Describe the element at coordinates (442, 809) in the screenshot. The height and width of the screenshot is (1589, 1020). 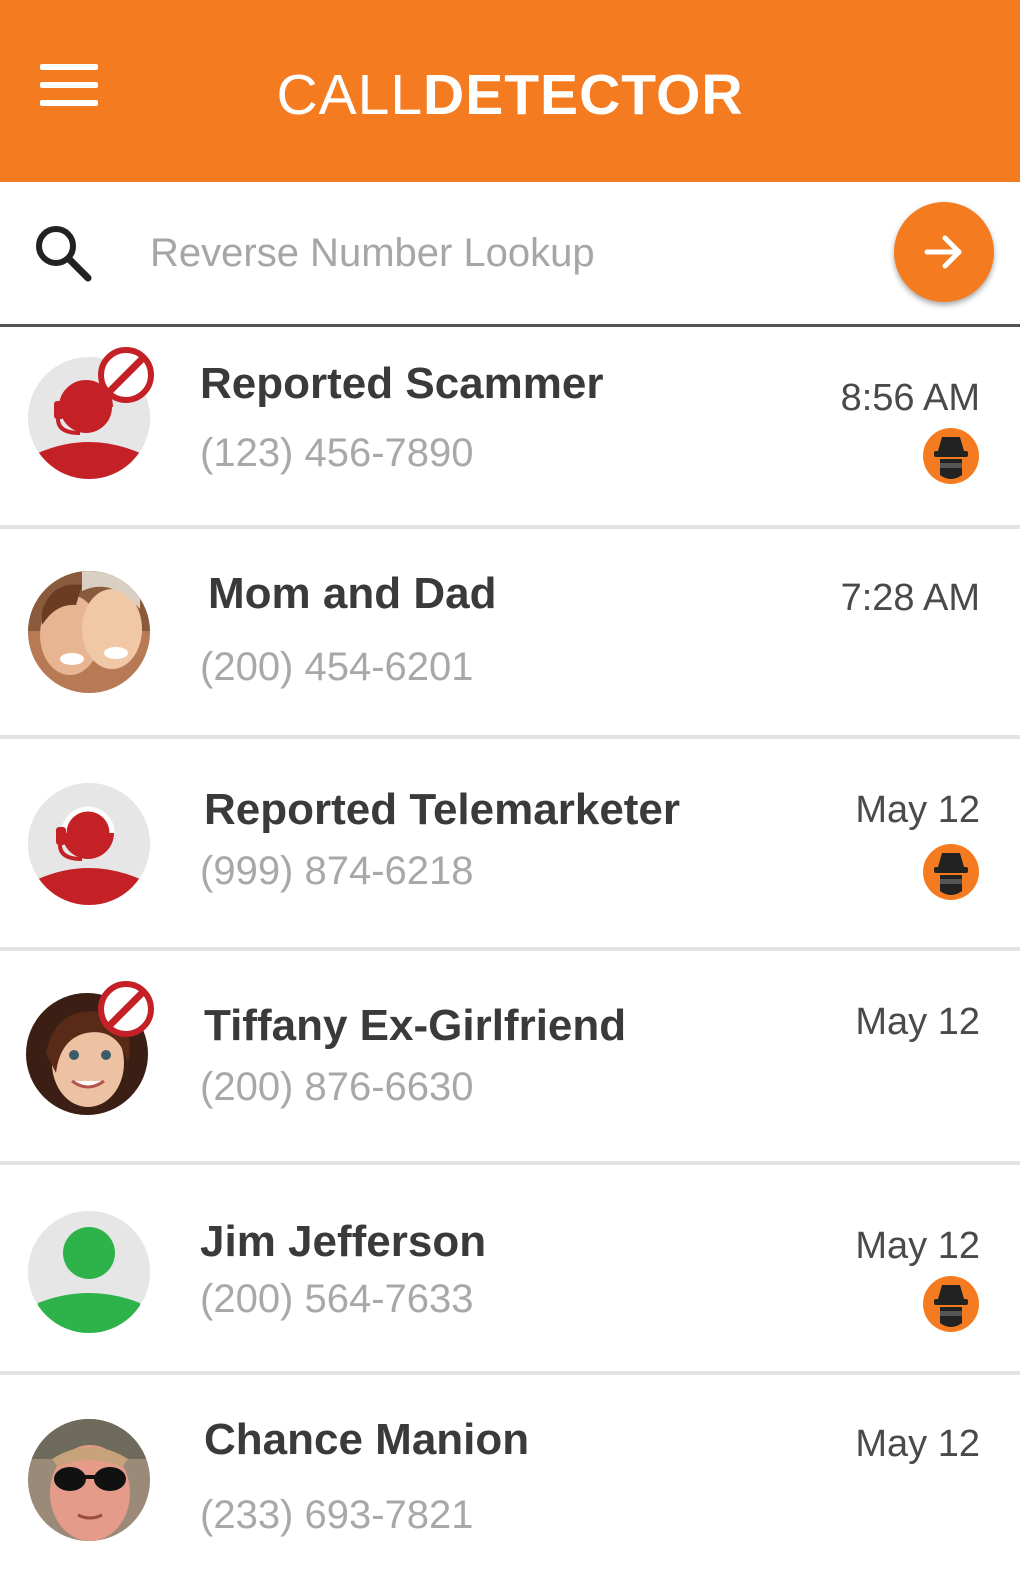
I see `caller-name: Reported Telemarketer` at that location.